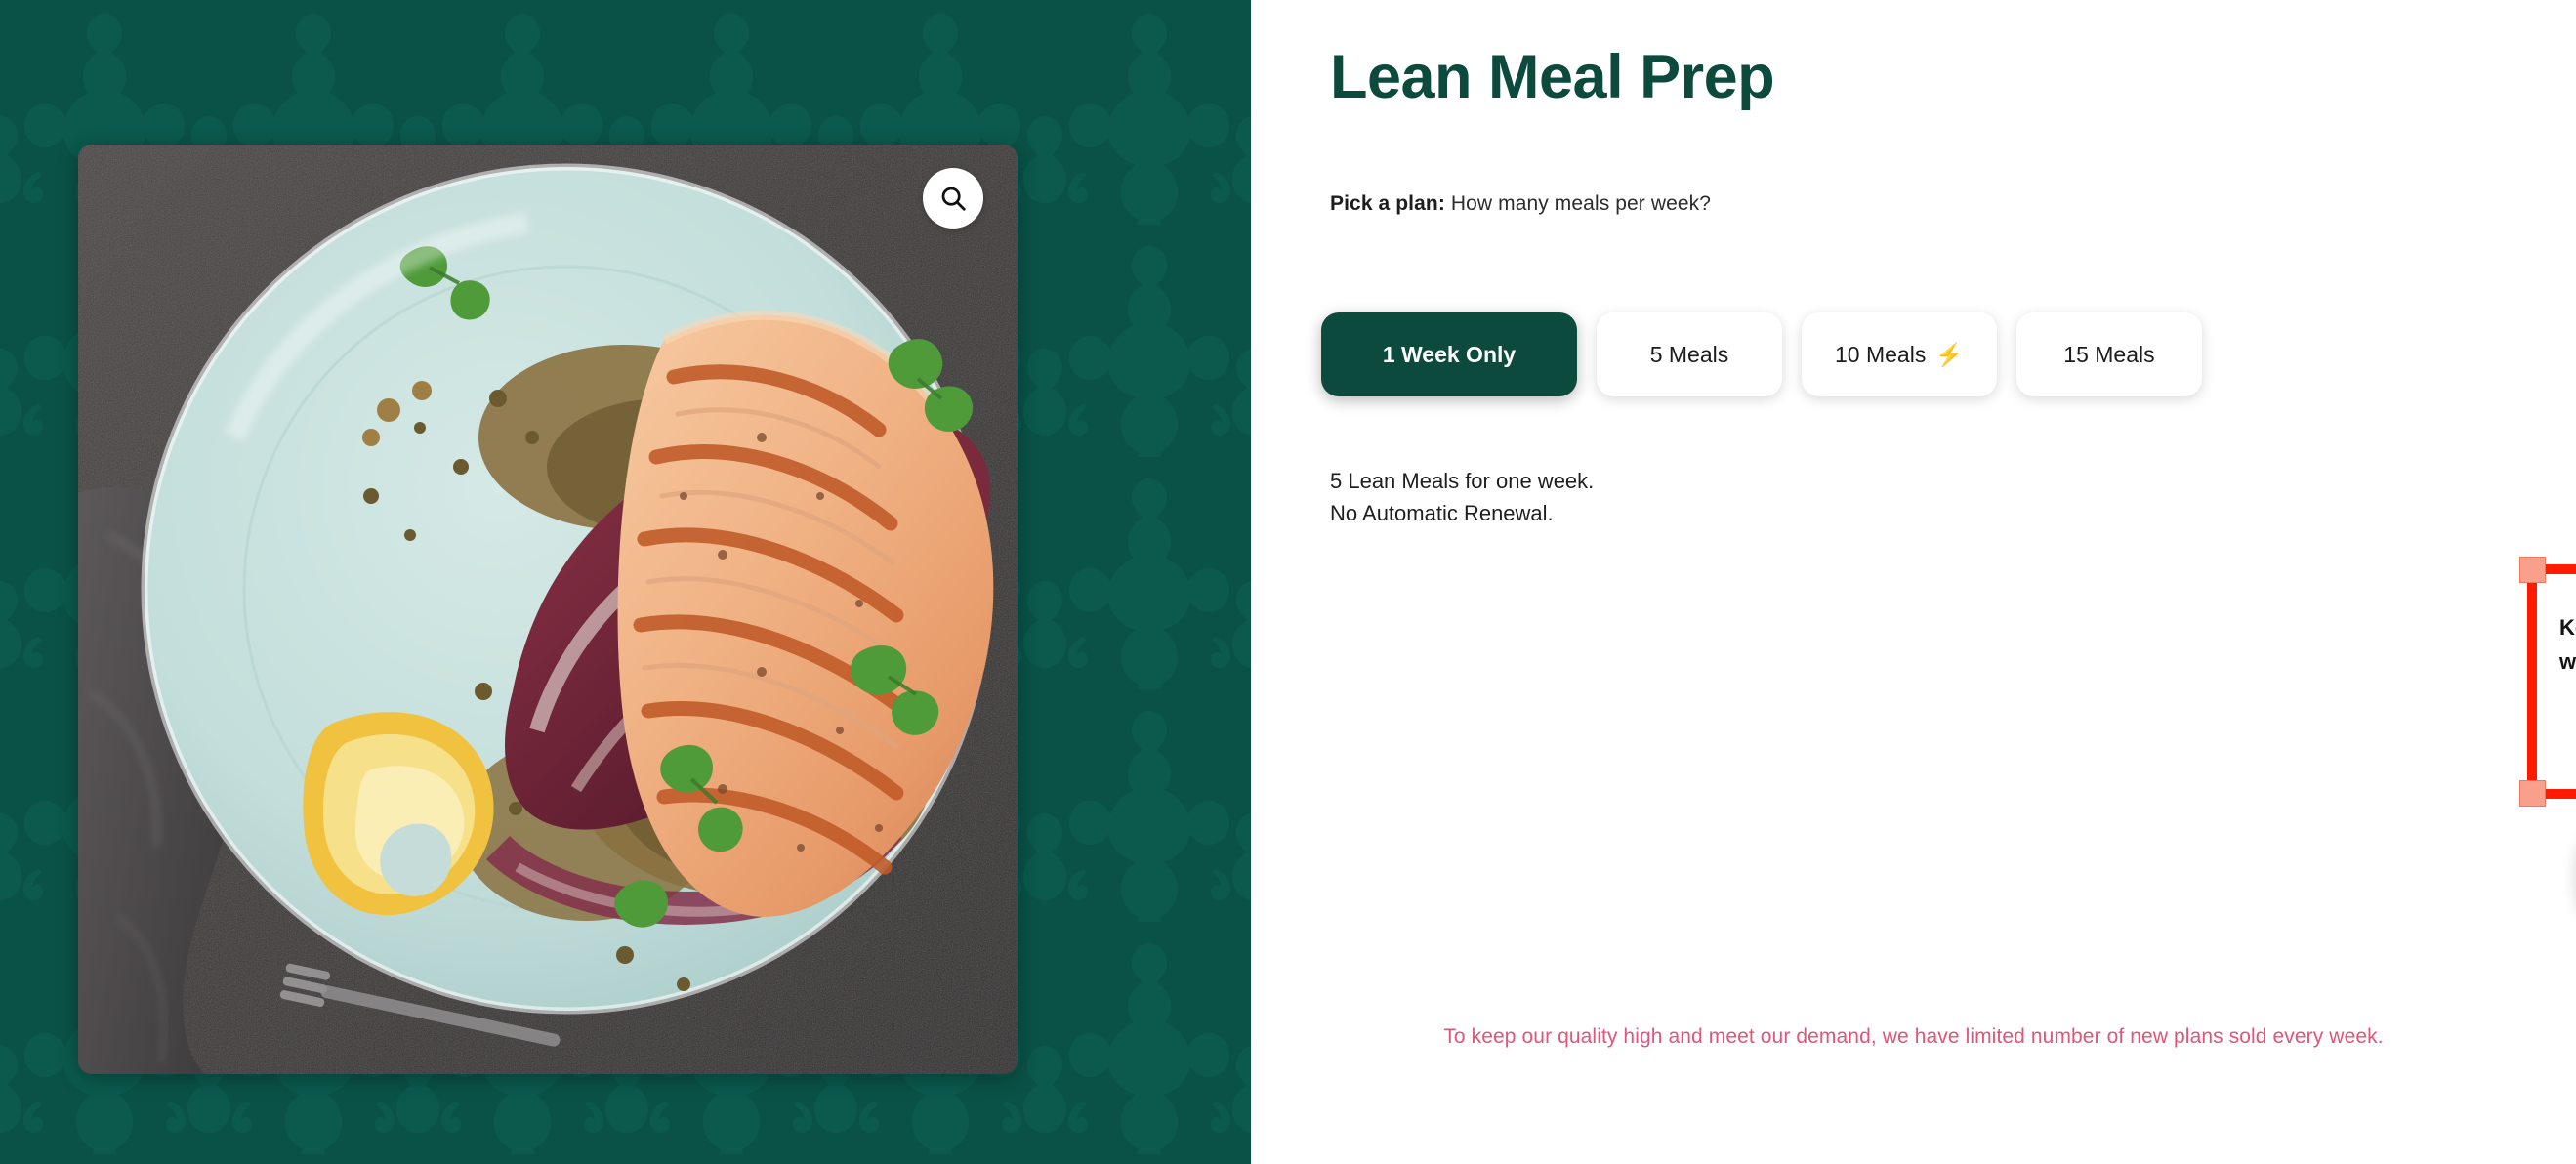  I want to click on plan-option-label: 10 Meals, so click(1881, 354).